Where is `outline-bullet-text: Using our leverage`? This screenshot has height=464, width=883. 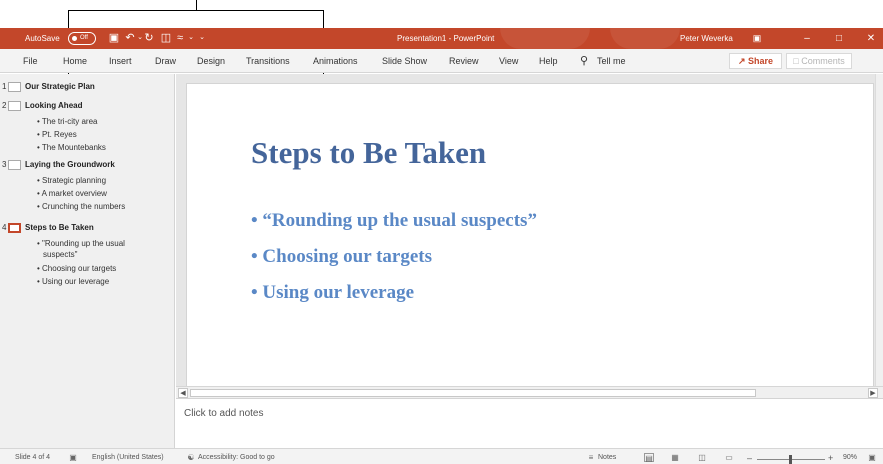
outline-bullet-text: Using our leverage is located at coordinates (76, 281).